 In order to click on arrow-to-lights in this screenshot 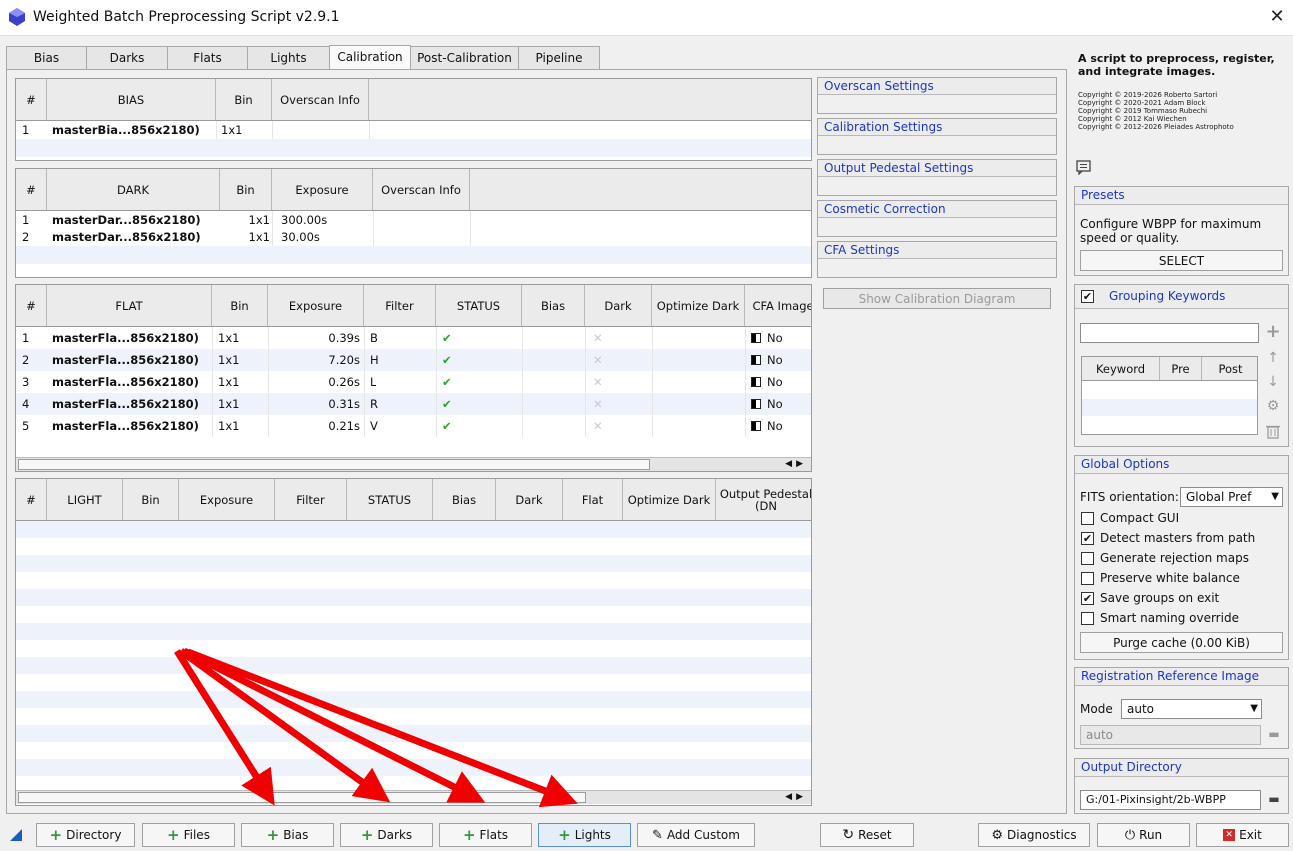, I will do `click(382, 728)`.